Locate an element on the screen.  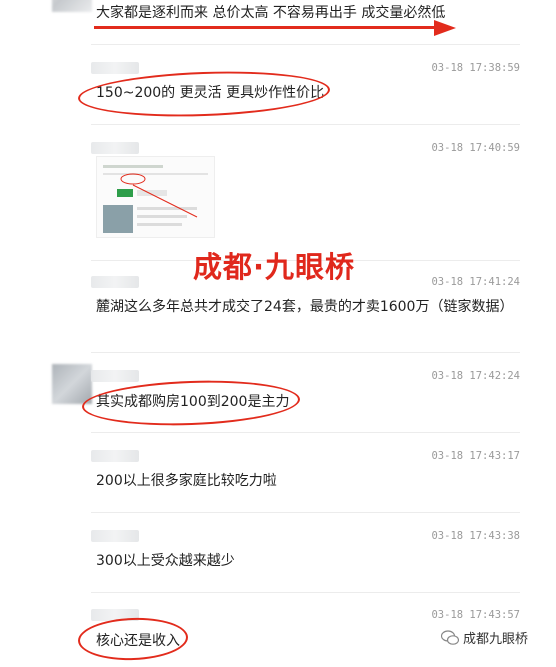
thumbnail-image is located at coordinates (155, 197).